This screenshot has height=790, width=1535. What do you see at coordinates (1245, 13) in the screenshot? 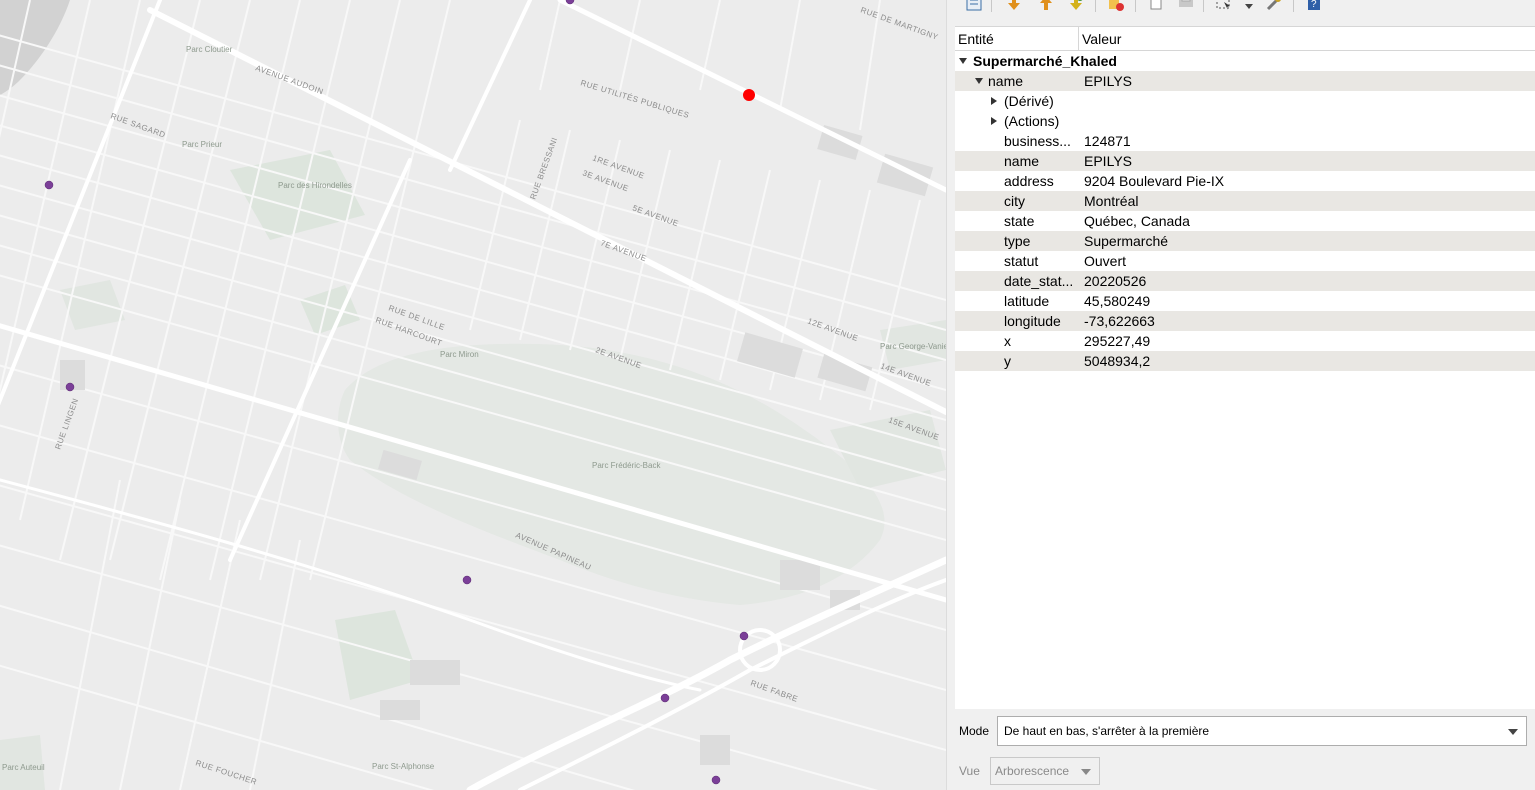
I see `identify-toolbar: ?` at bounding box center [1245, 13].